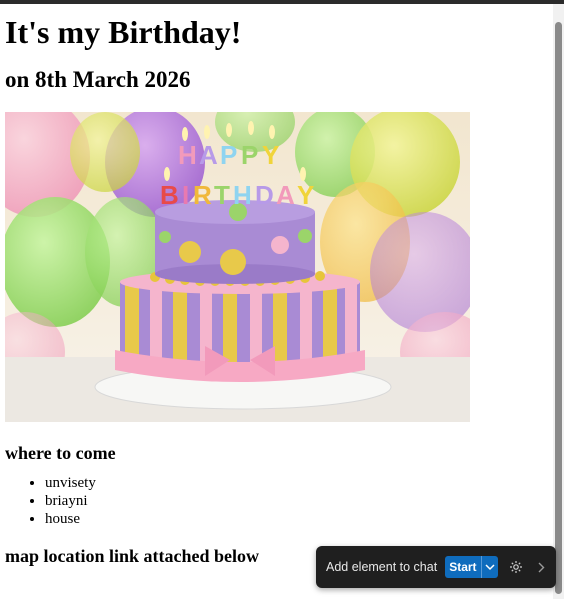 The height and width of the screenshot is (599, 564). I want to click on svg-text: I, so click(185, 195).